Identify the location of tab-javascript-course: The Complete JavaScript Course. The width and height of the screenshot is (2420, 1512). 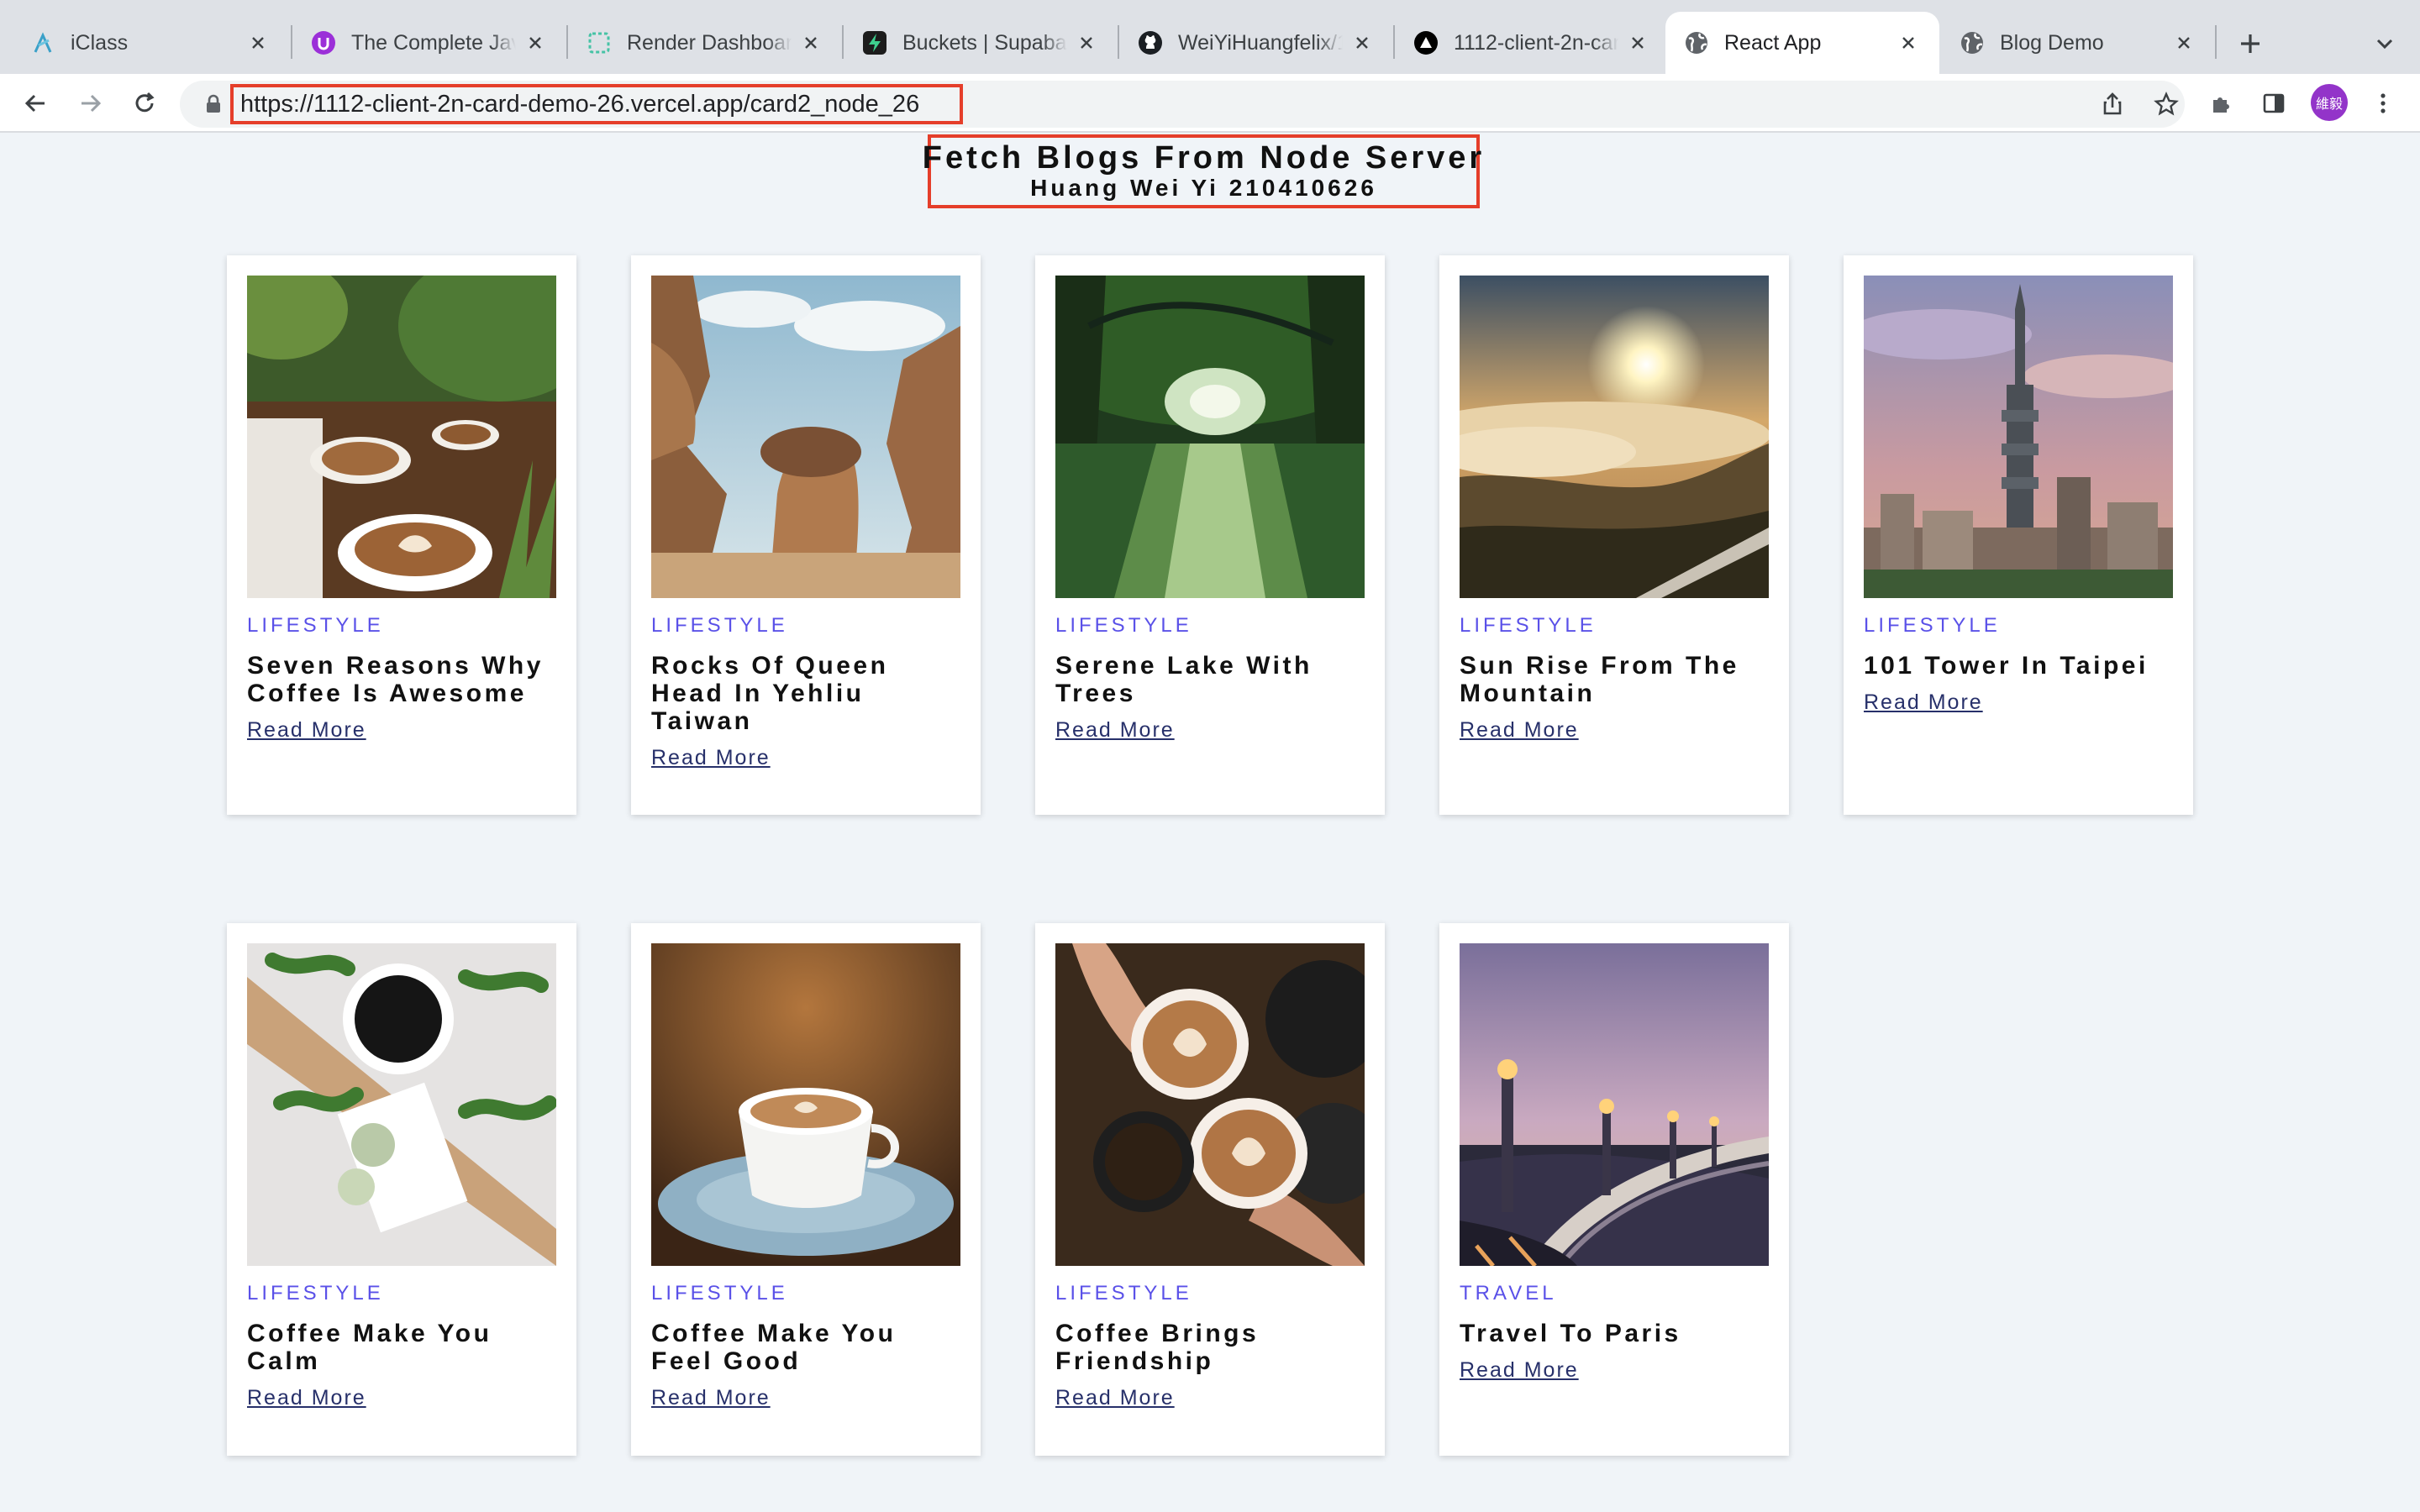
(429, 43).